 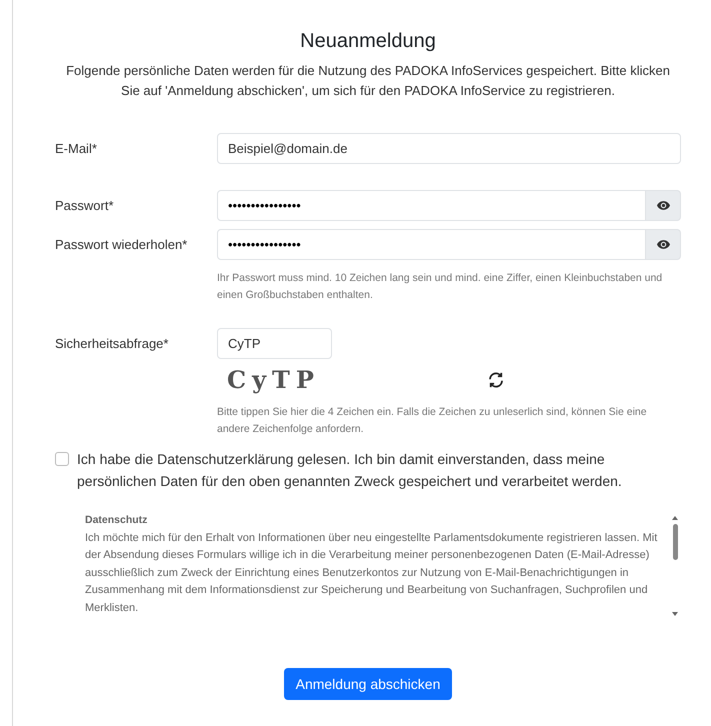 I want to click on scrollbar-thumb, so click(x=675, y=542).